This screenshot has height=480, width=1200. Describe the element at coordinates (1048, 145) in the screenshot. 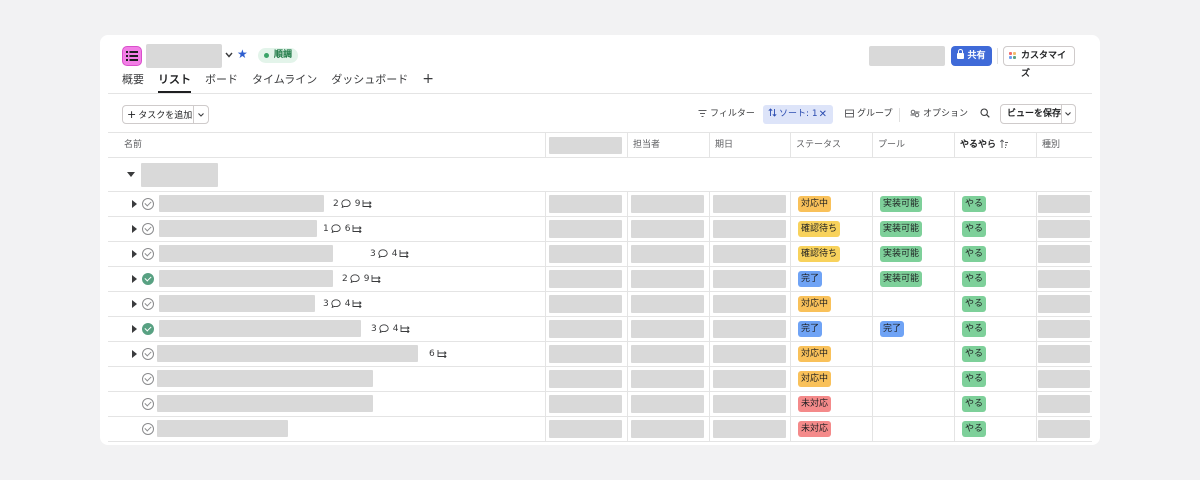

I see `column-header-type: 種別` at that location.